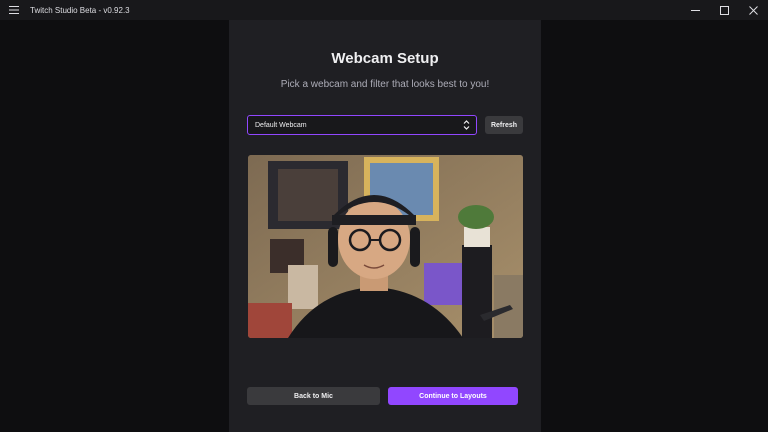 This screenshot has height=432, width=768. Describe the element at coordinates (313, 396) in the screenshot. I see `back-to-mic-button: Back to Mic` at that location.